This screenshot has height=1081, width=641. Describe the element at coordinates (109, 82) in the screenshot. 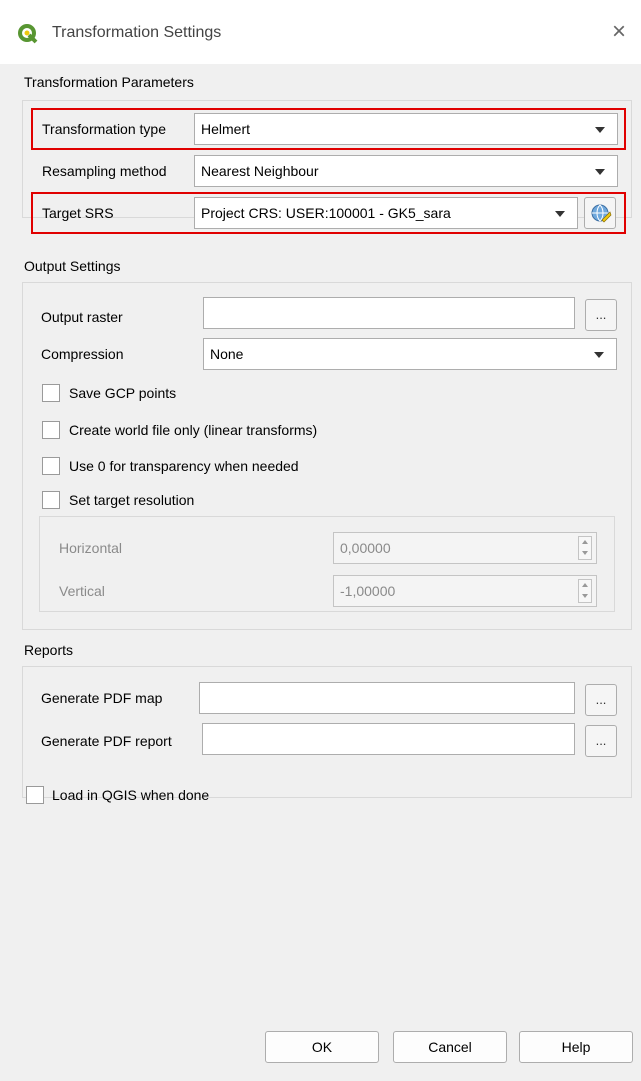

I see `transformation-parameters-heading: Transformation Parameters` at that location.